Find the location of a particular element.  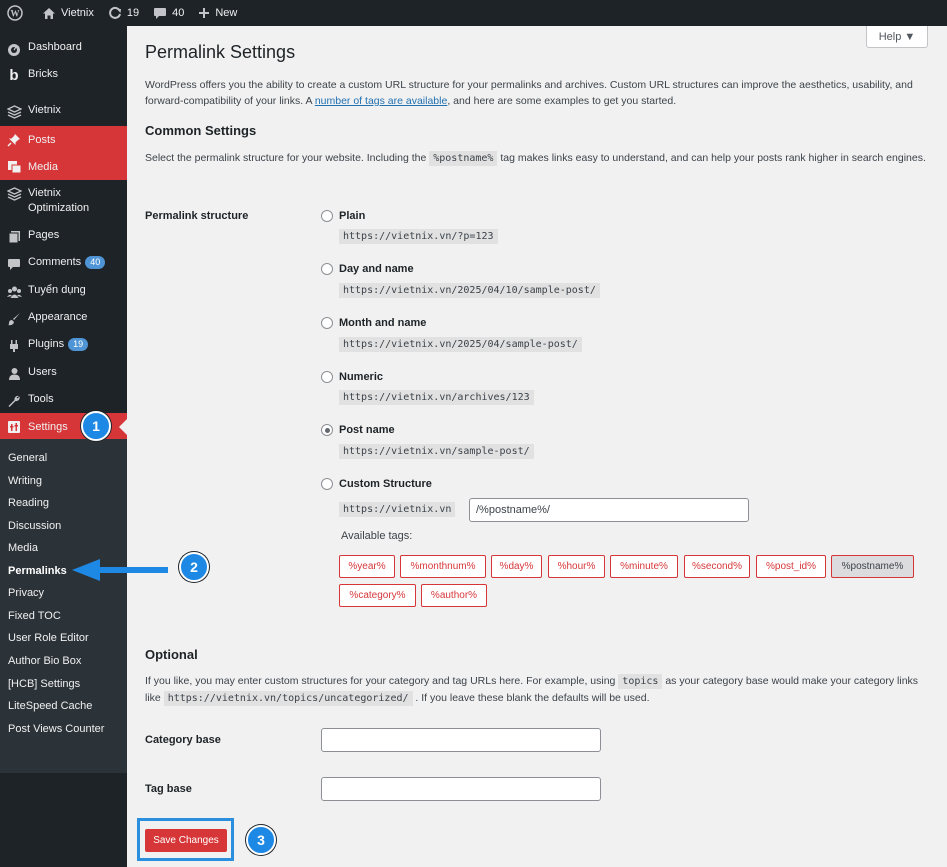

tag-base-input is located at coordinates (461, 789).